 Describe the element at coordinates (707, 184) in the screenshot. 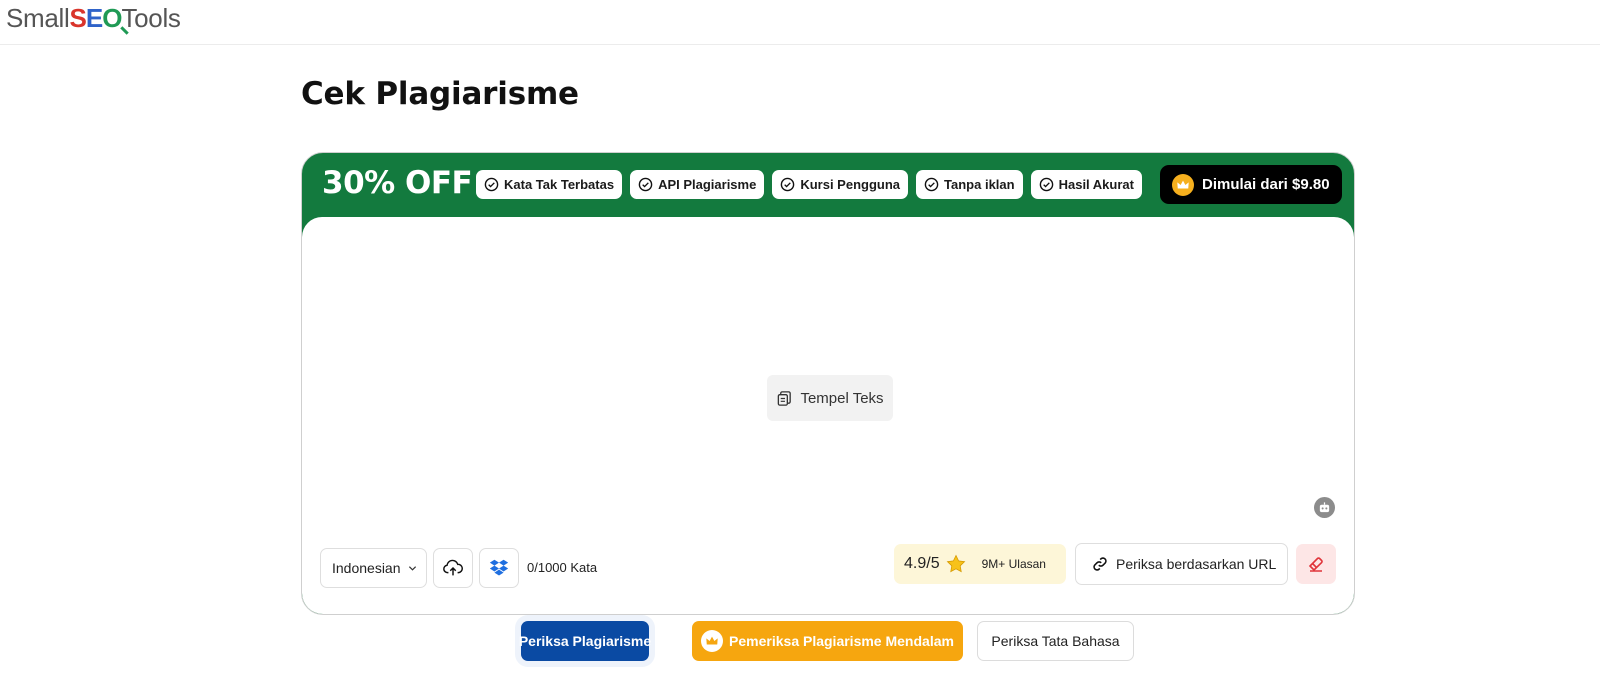

I see `feature-label: API Plagiarisme` at that location.